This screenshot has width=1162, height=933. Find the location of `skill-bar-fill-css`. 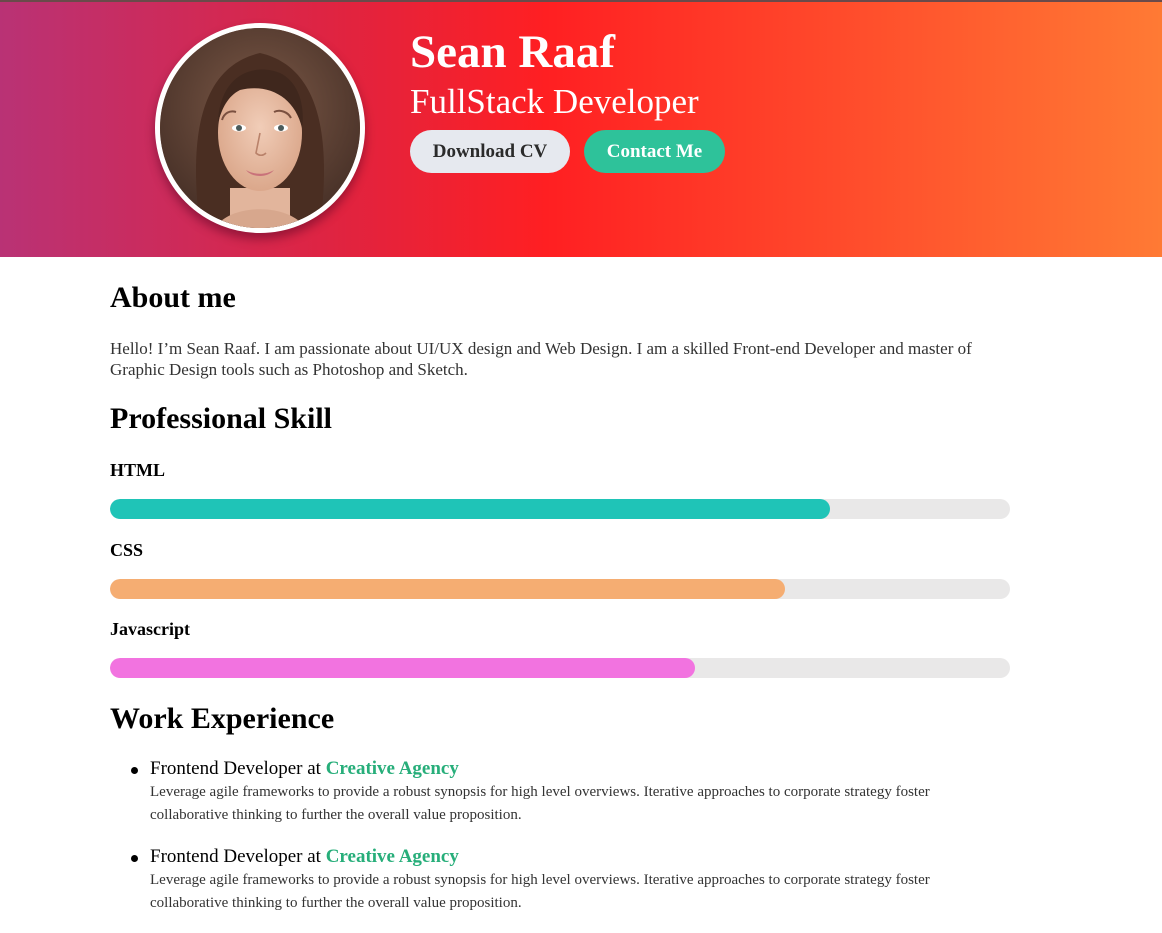

skill-bar-fill-css is located at coordinates (447, 589).